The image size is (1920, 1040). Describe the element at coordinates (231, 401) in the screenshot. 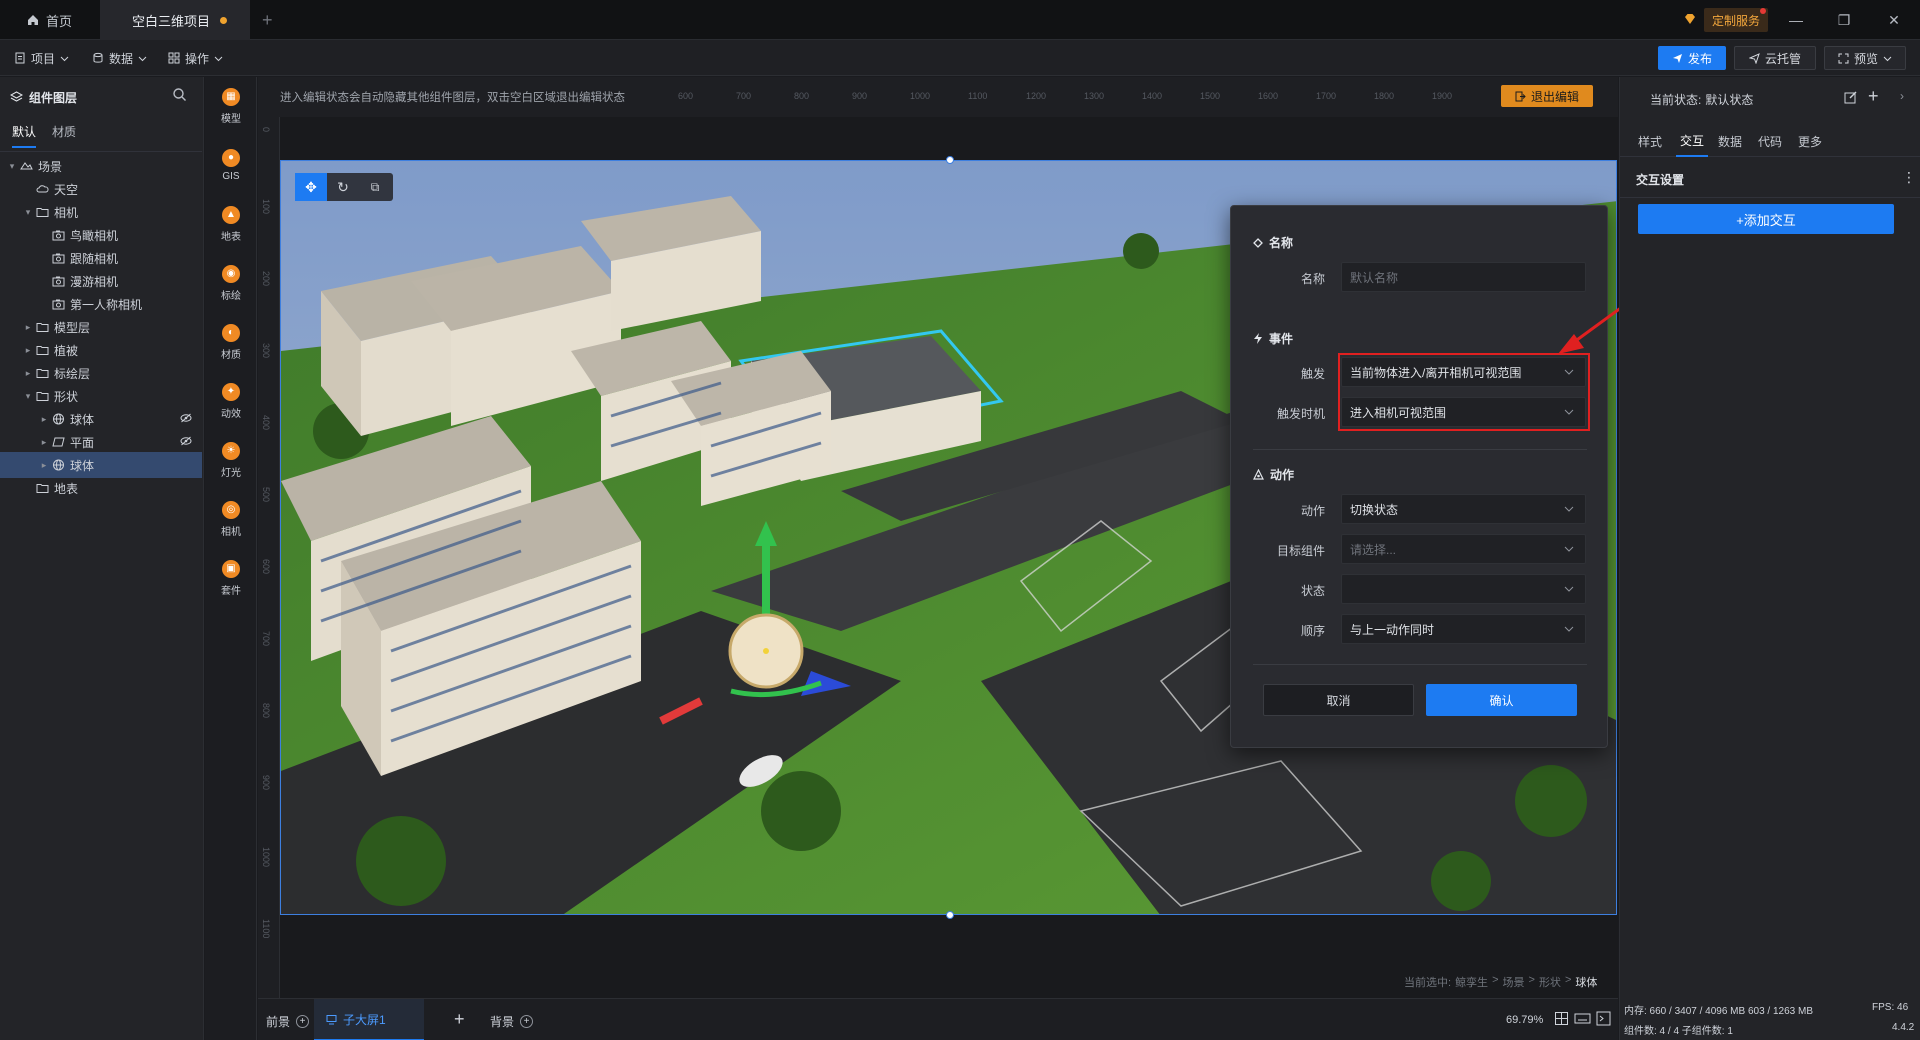

I see `component-effect: ✦ 动效` at that location.